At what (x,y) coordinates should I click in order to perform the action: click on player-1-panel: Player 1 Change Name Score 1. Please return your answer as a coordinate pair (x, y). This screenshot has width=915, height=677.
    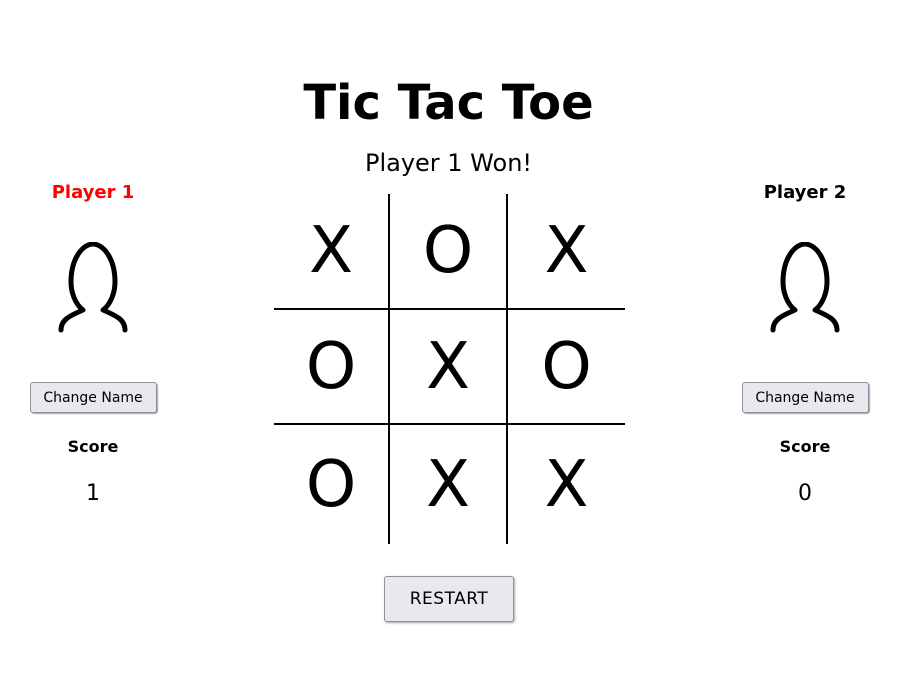
    Looking at the image, I should click on (93, 344).